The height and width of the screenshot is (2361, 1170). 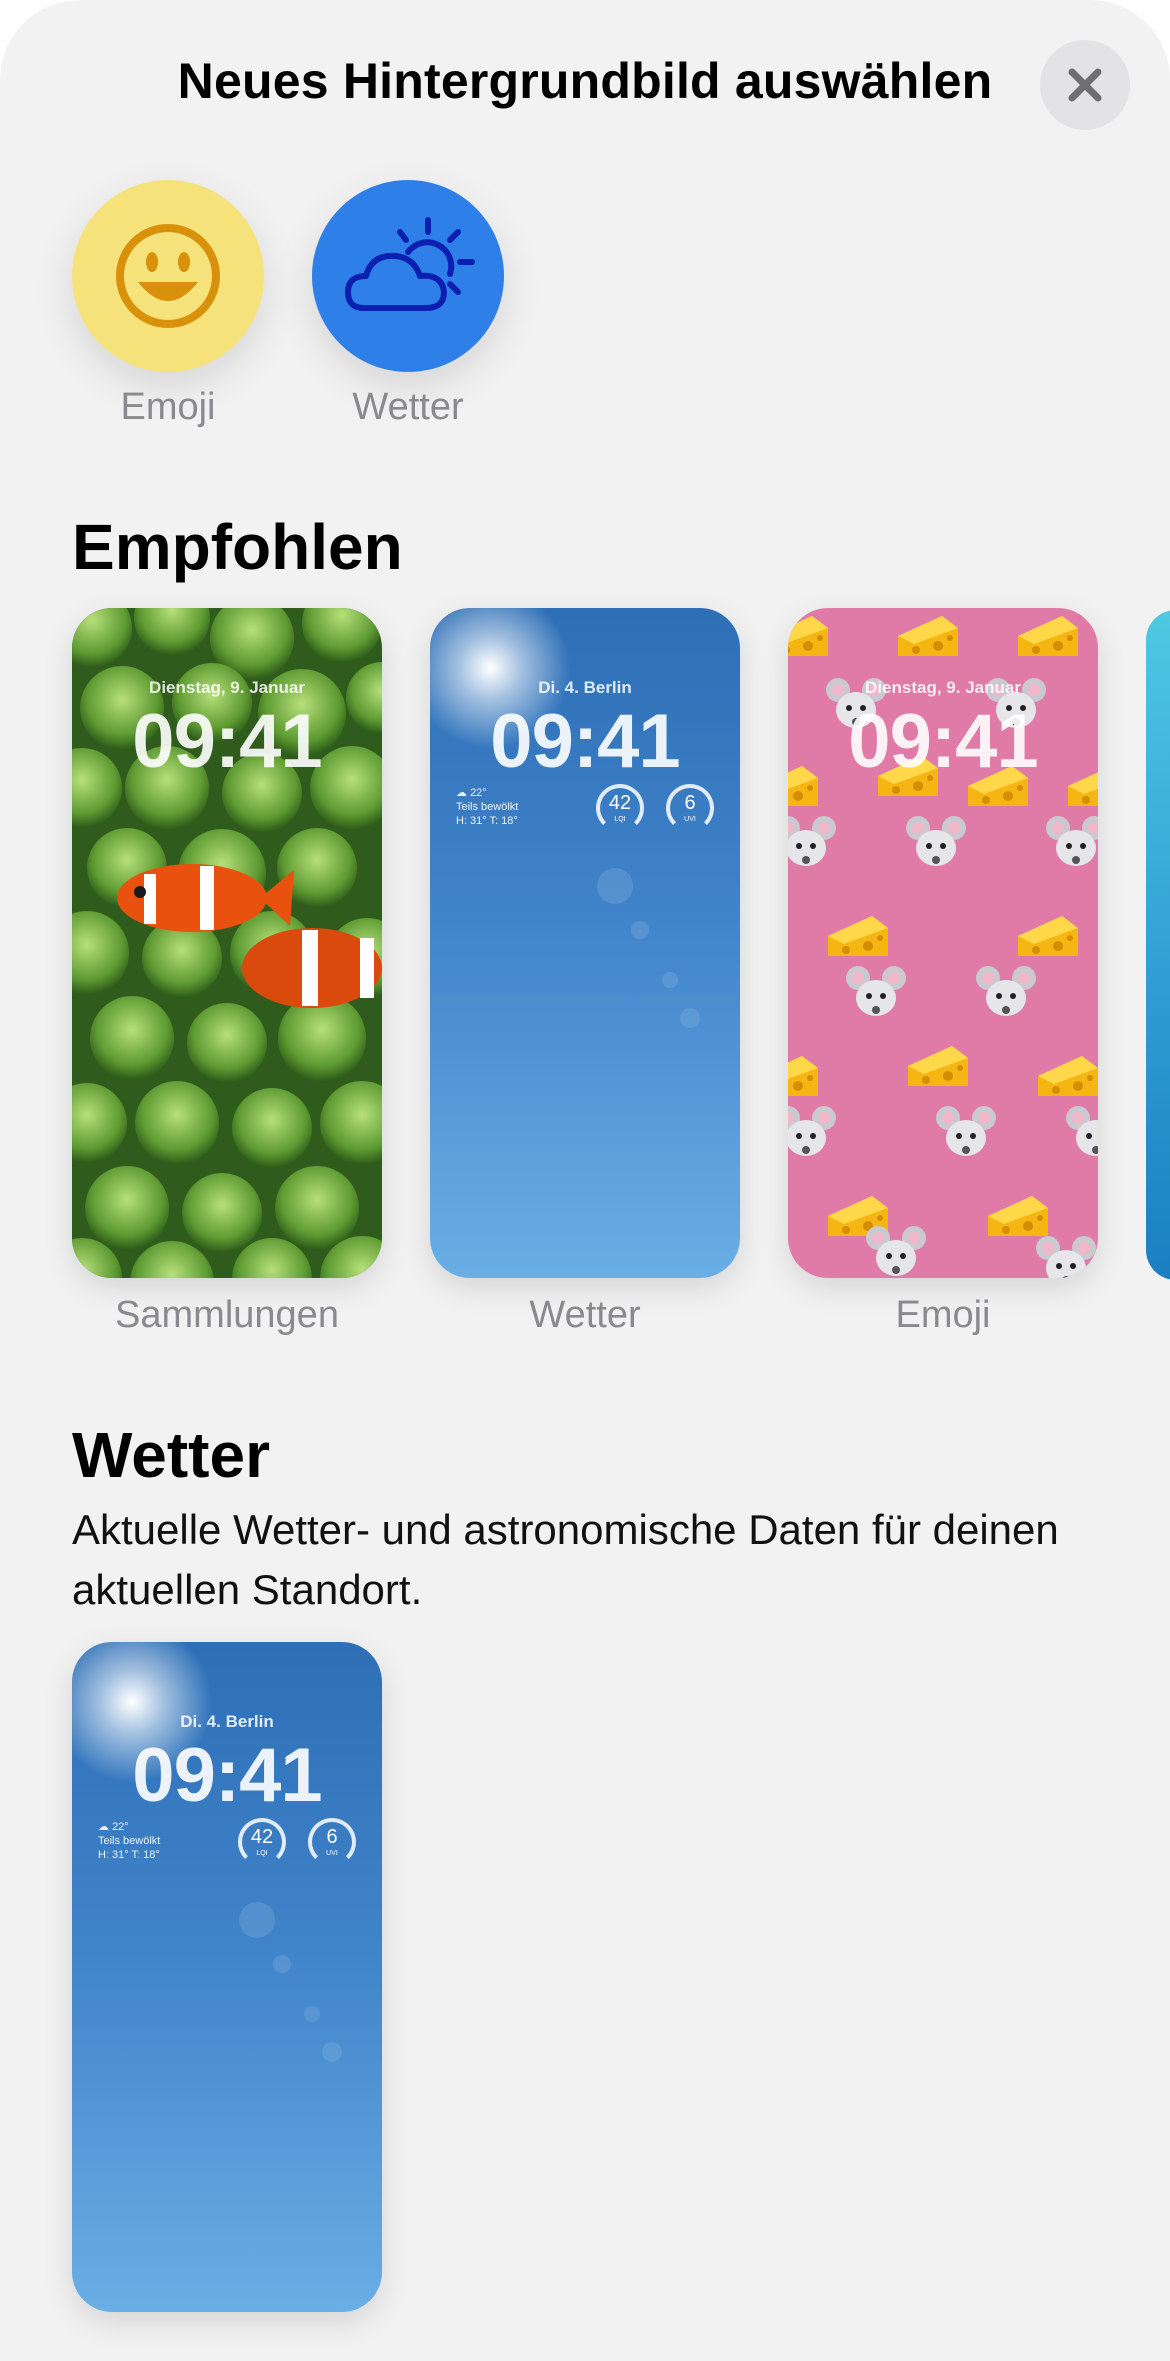 I want to click on weather-category-circle, so click(x=408, y=276).